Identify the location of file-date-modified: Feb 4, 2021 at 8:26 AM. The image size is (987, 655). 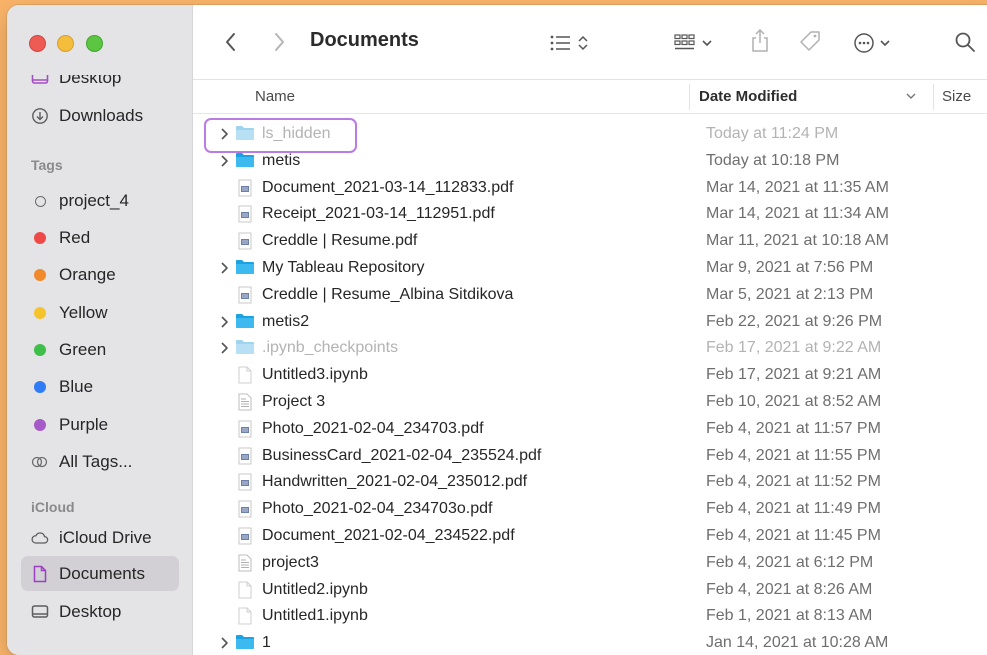
(789, 589).